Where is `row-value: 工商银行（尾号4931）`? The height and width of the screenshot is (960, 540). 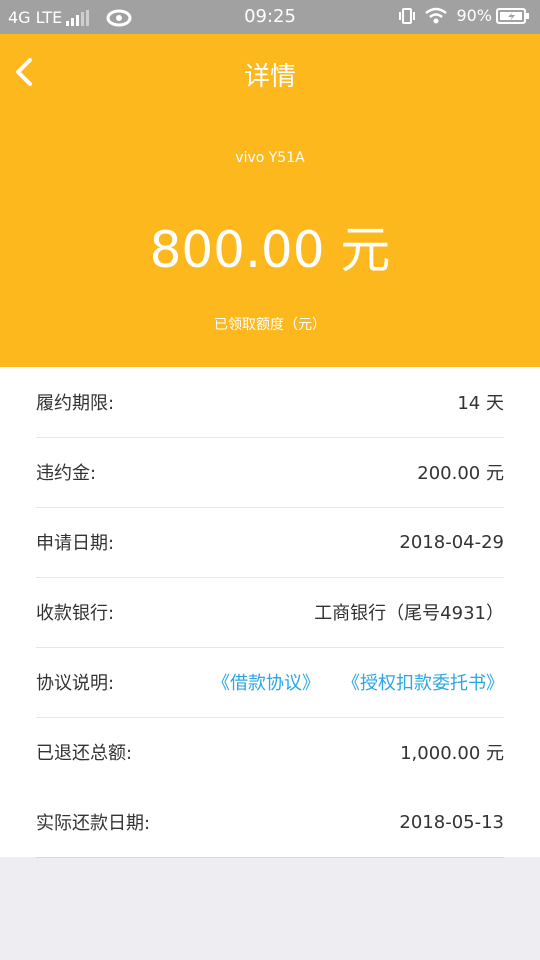 row-value: 工商银行（尾号4931） is located at coordinates (409, 613).